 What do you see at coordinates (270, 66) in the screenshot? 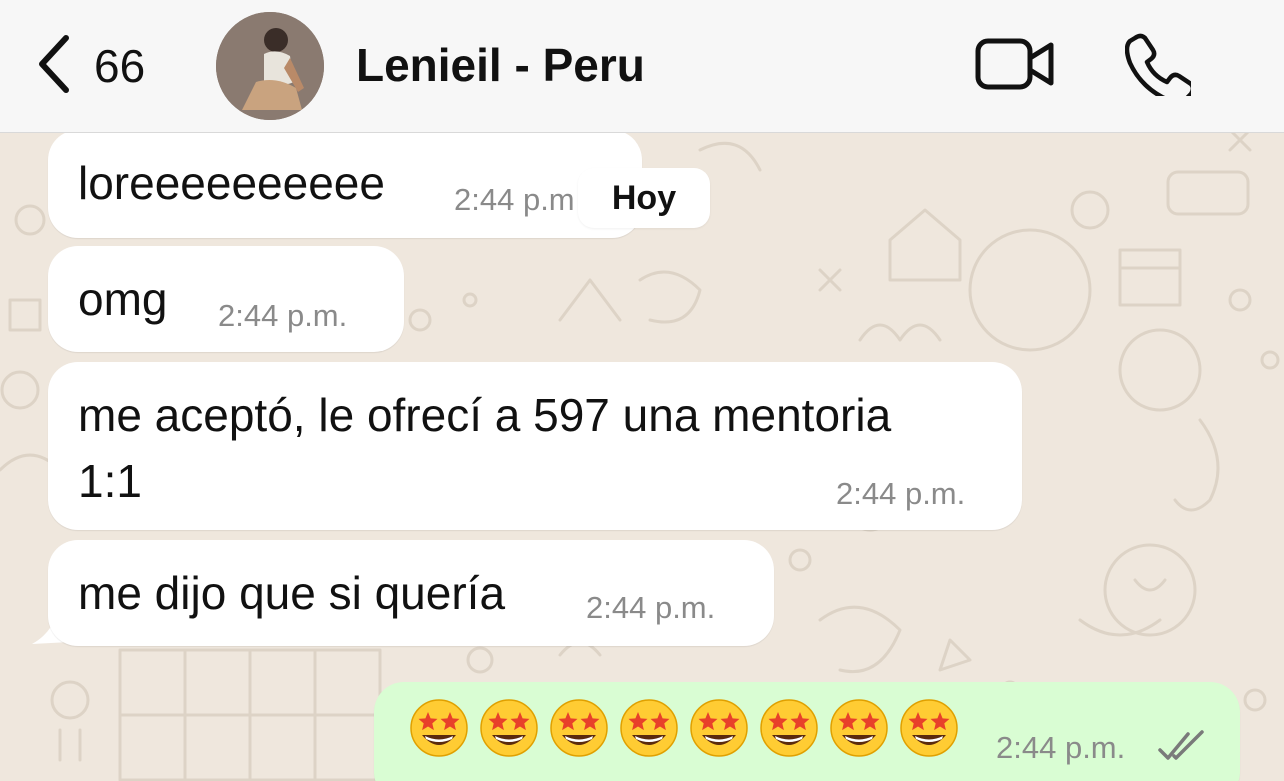
I see `contact-avatar` at bounding box center [270, 66].